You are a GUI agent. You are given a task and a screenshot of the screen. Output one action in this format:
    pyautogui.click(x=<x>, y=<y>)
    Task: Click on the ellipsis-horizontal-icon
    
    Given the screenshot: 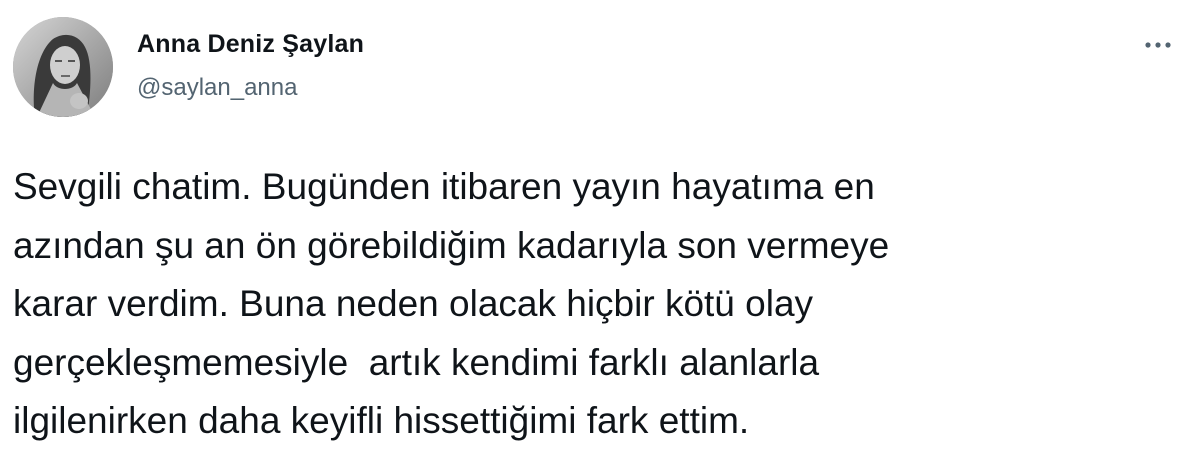 What is the action you would take?
    pyautogui.click(x=1158, y=45)
    